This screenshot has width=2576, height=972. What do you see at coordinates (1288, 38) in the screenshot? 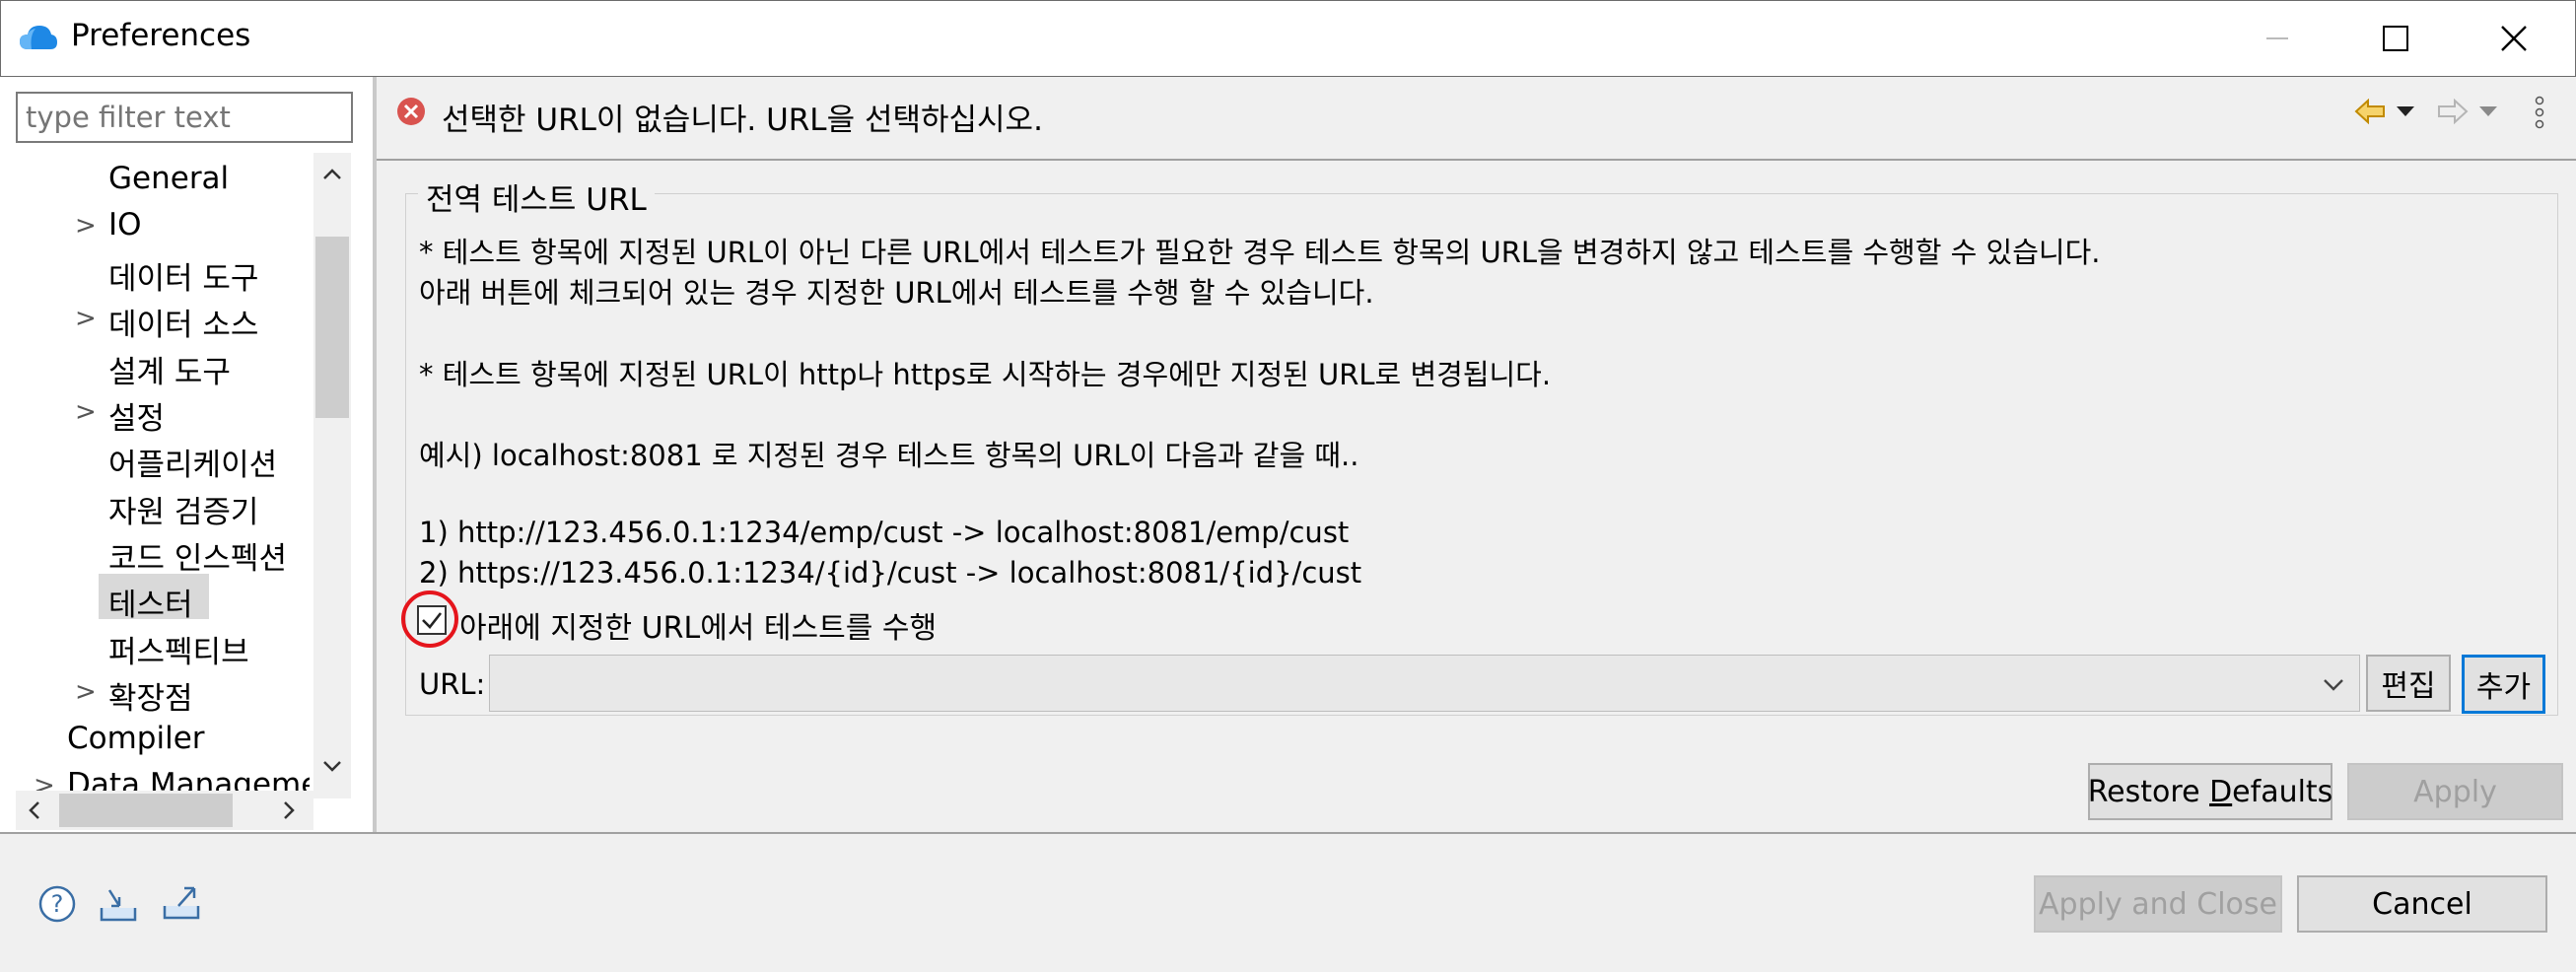
I see `title-bar` at bounding box center [1288, 38].